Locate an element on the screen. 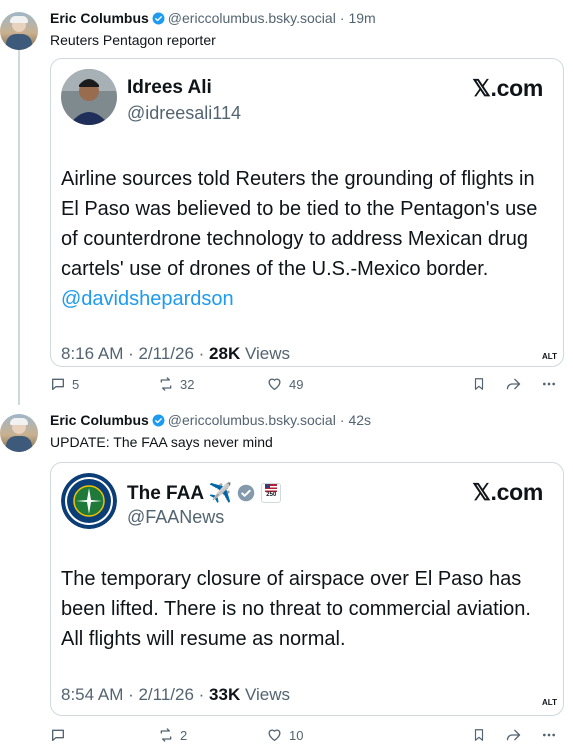 The width and height of the screenshot is (573, 754). repost-count: 32 is located at coordinates (187, 384).